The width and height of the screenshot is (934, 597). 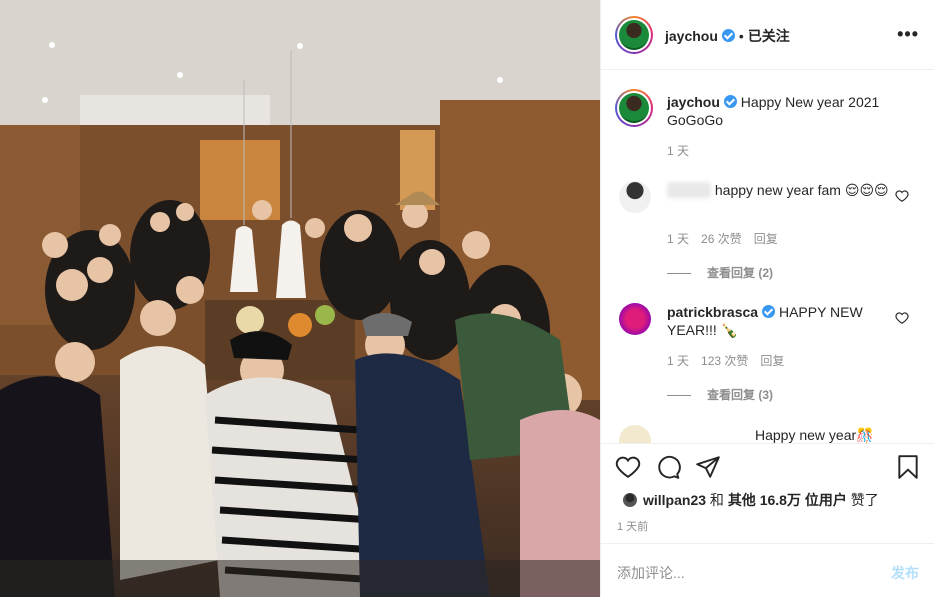 I want to click on likes-summary: willpan23 和 其他 16.8万 位用户 赞了, so click(x=751, y=500).